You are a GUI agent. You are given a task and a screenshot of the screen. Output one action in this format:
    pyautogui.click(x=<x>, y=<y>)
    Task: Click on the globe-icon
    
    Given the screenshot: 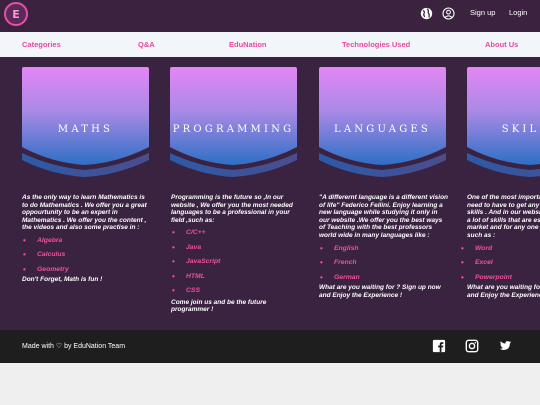 What is the action you would take?
    pyautogui.click(x=426, y=13)
    